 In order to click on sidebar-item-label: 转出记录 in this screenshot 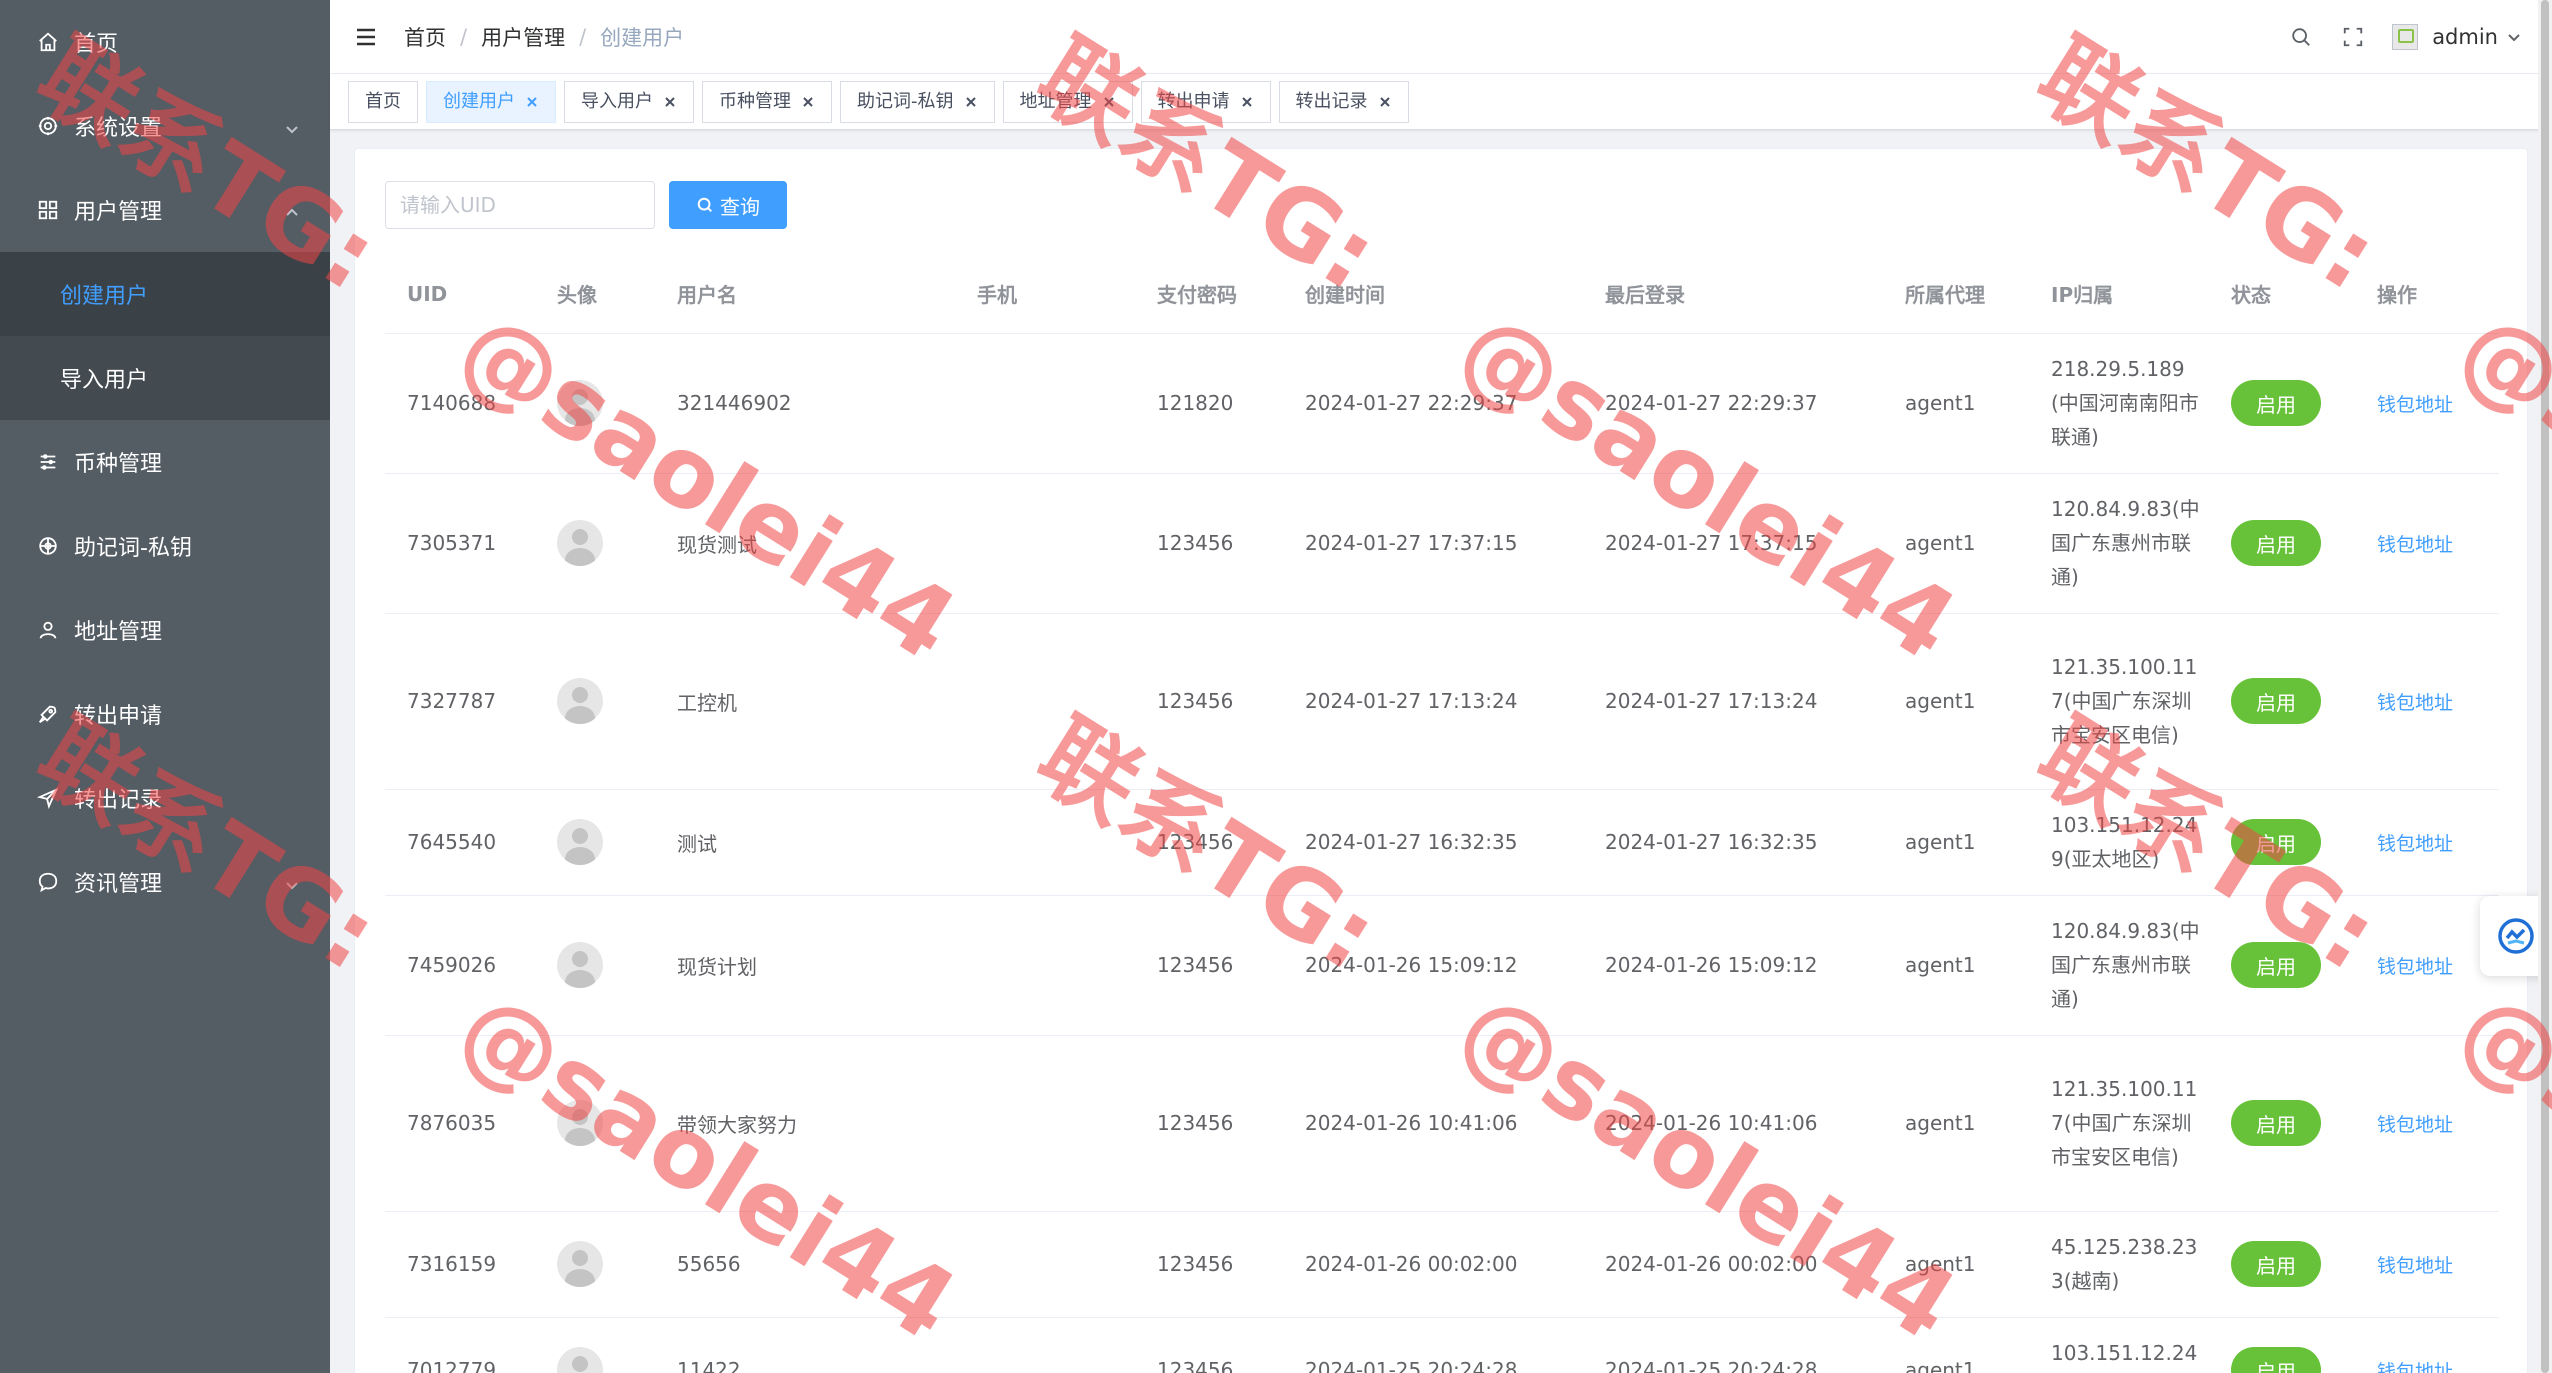, I will do `click(118, 800)`.